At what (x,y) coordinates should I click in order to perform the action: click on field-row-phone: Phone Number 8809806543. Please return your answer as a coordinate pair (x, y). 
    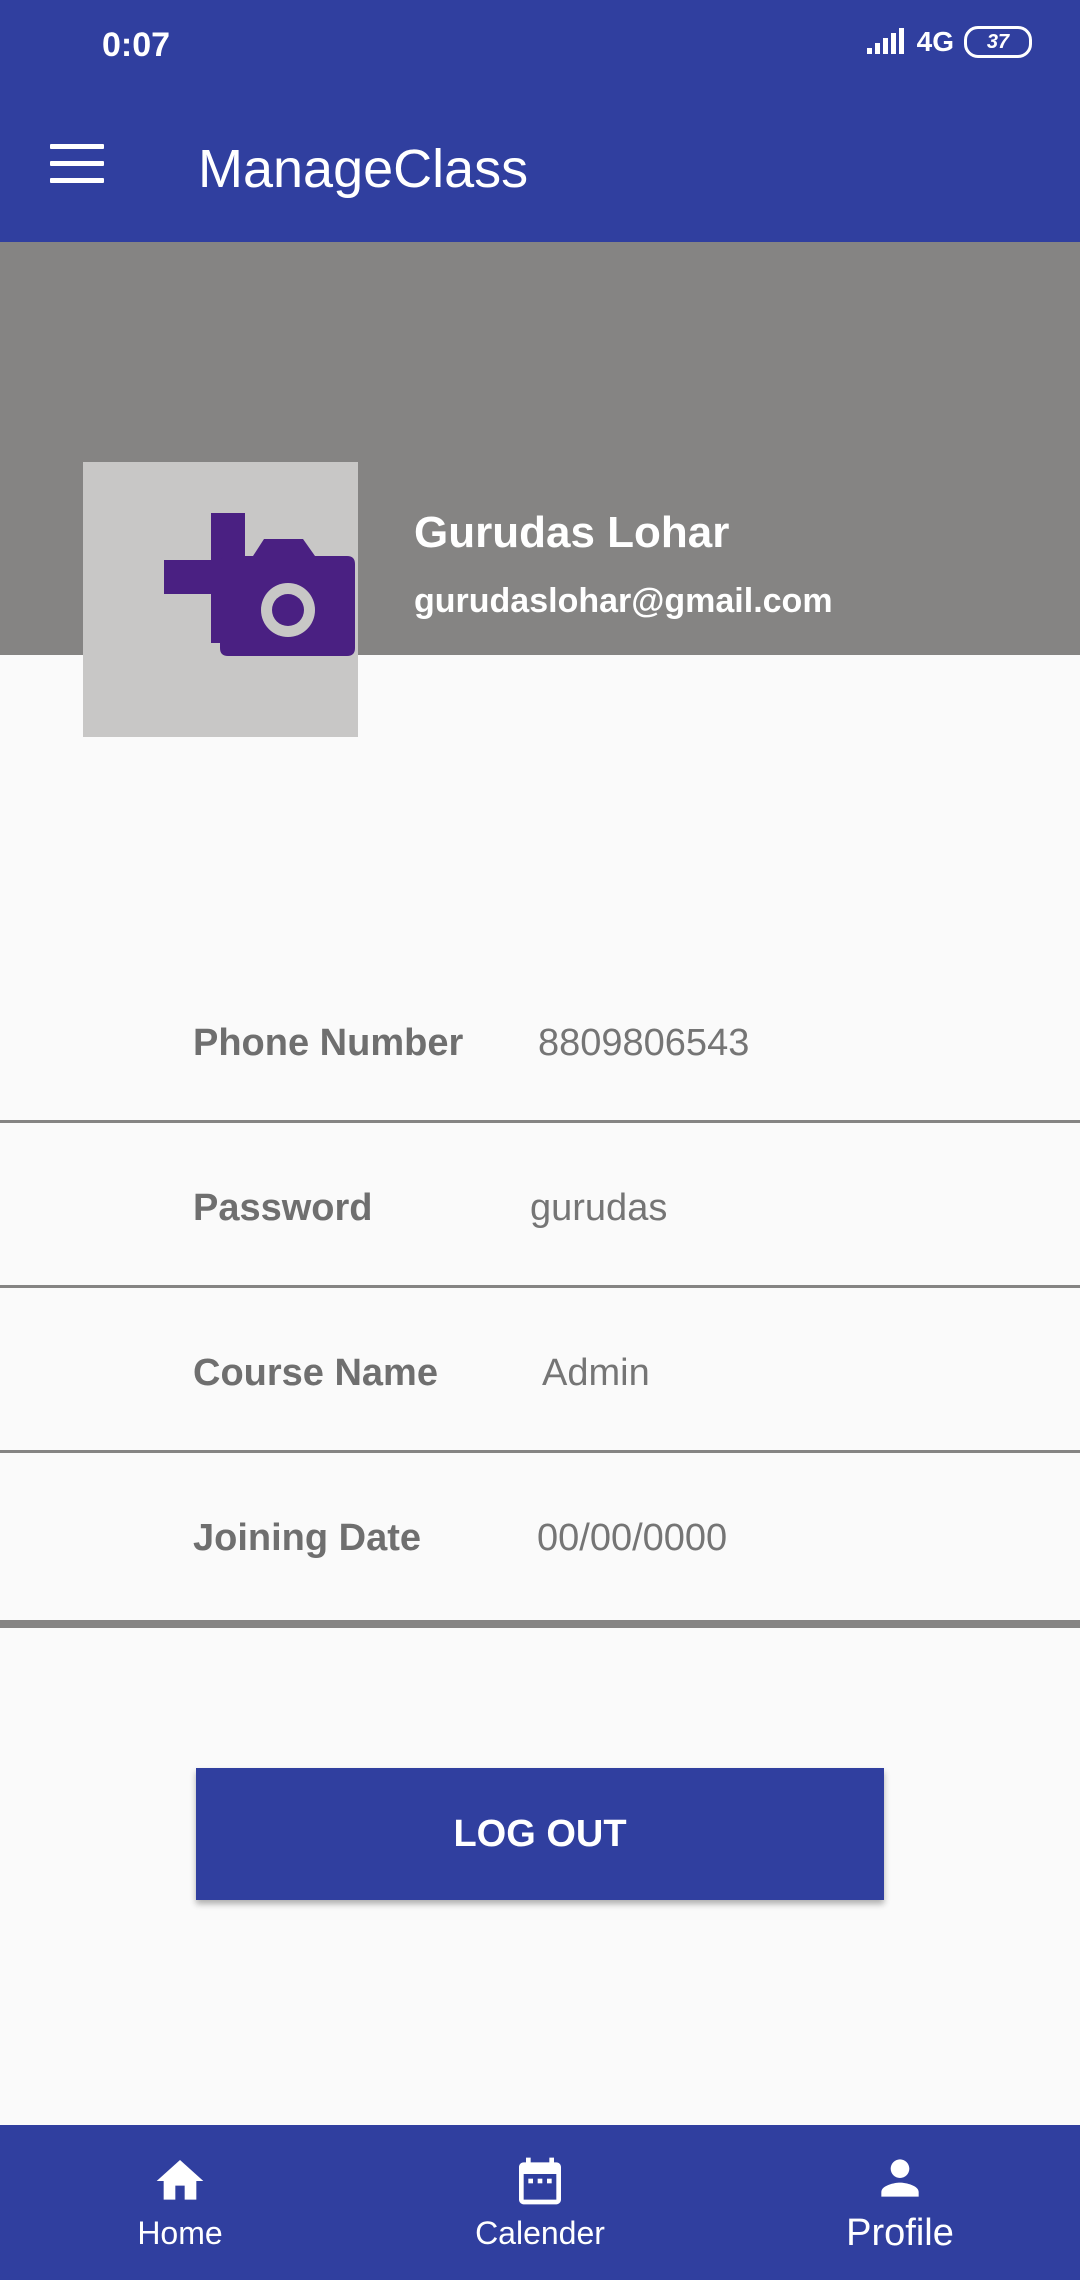
    Looking at the image, I should click on (540, 1040).